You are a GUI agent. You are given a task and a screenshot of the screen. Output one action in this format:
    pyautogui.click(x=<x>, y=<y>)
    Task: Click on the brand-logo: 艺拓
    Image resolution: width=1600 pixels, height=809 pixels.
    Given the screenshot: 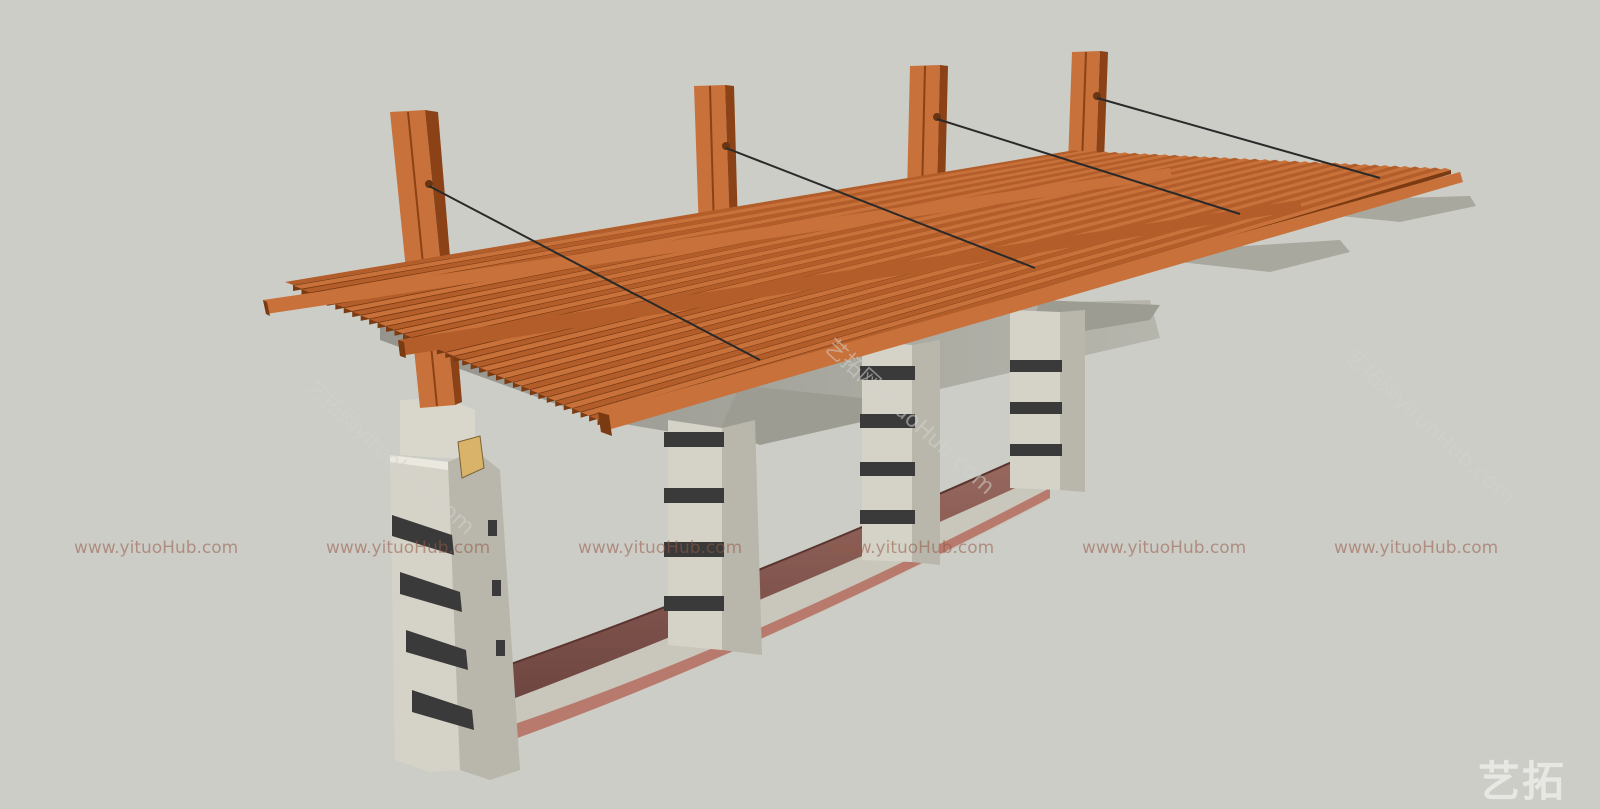 What is the action you would take?
    pyautogui.click(x=1522, y=781)
    